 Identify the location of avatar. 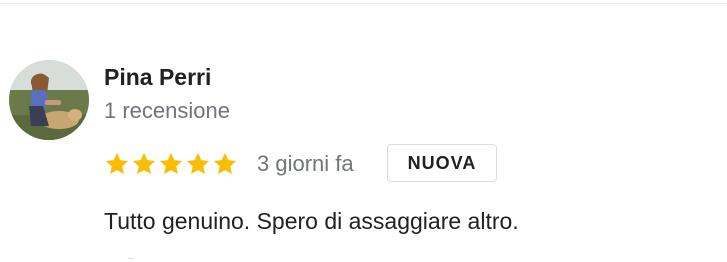
(49, 100).